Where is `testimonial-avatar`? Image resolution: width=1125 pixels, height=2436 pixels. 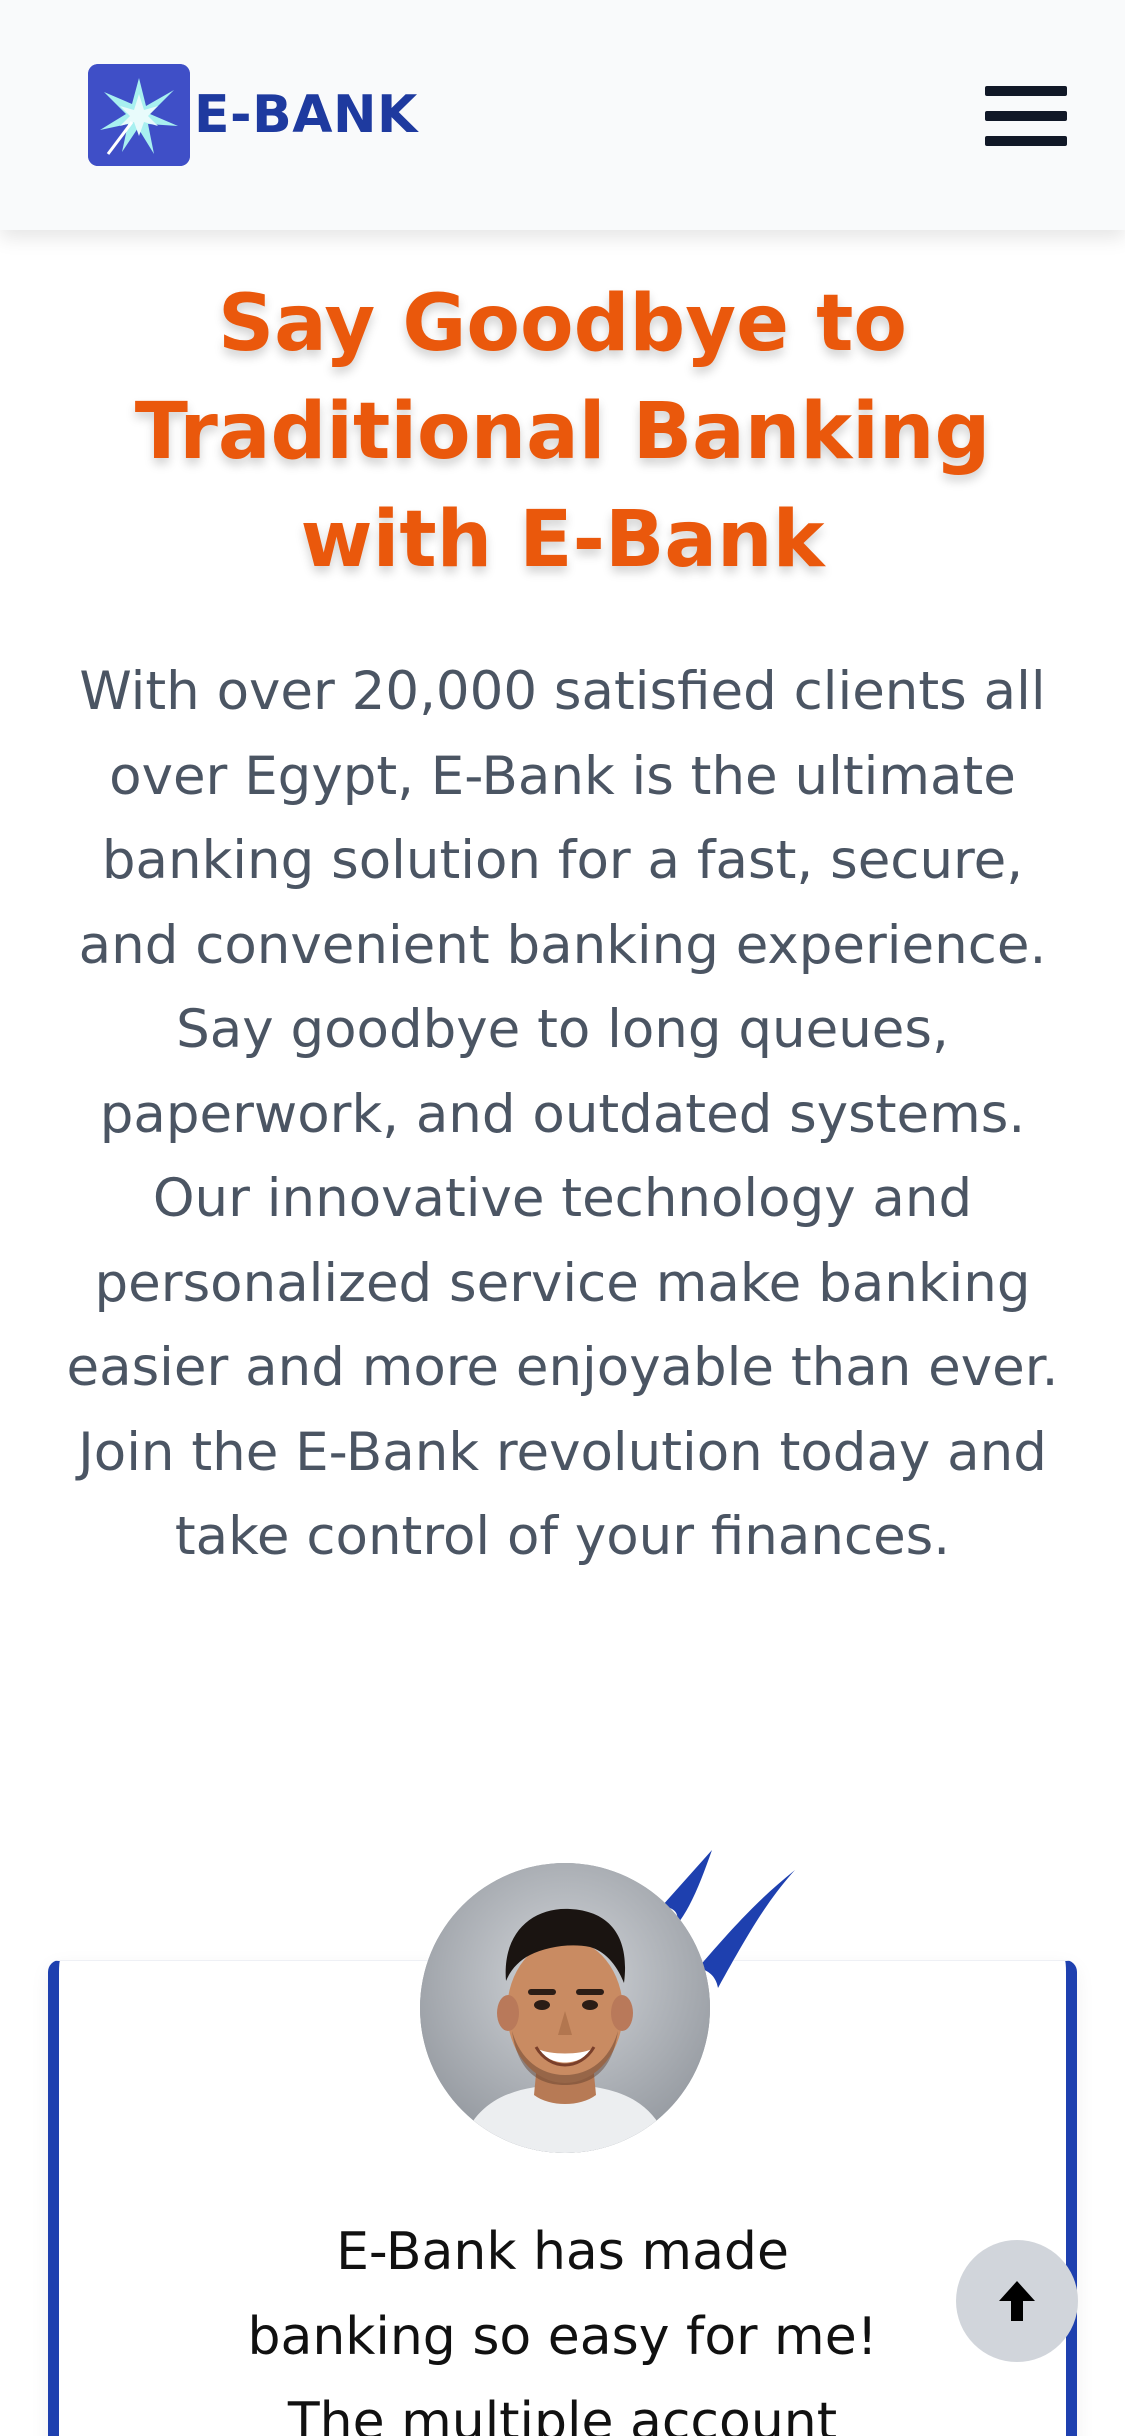
testimonial-avatar is located at coordinates (565, 2008).